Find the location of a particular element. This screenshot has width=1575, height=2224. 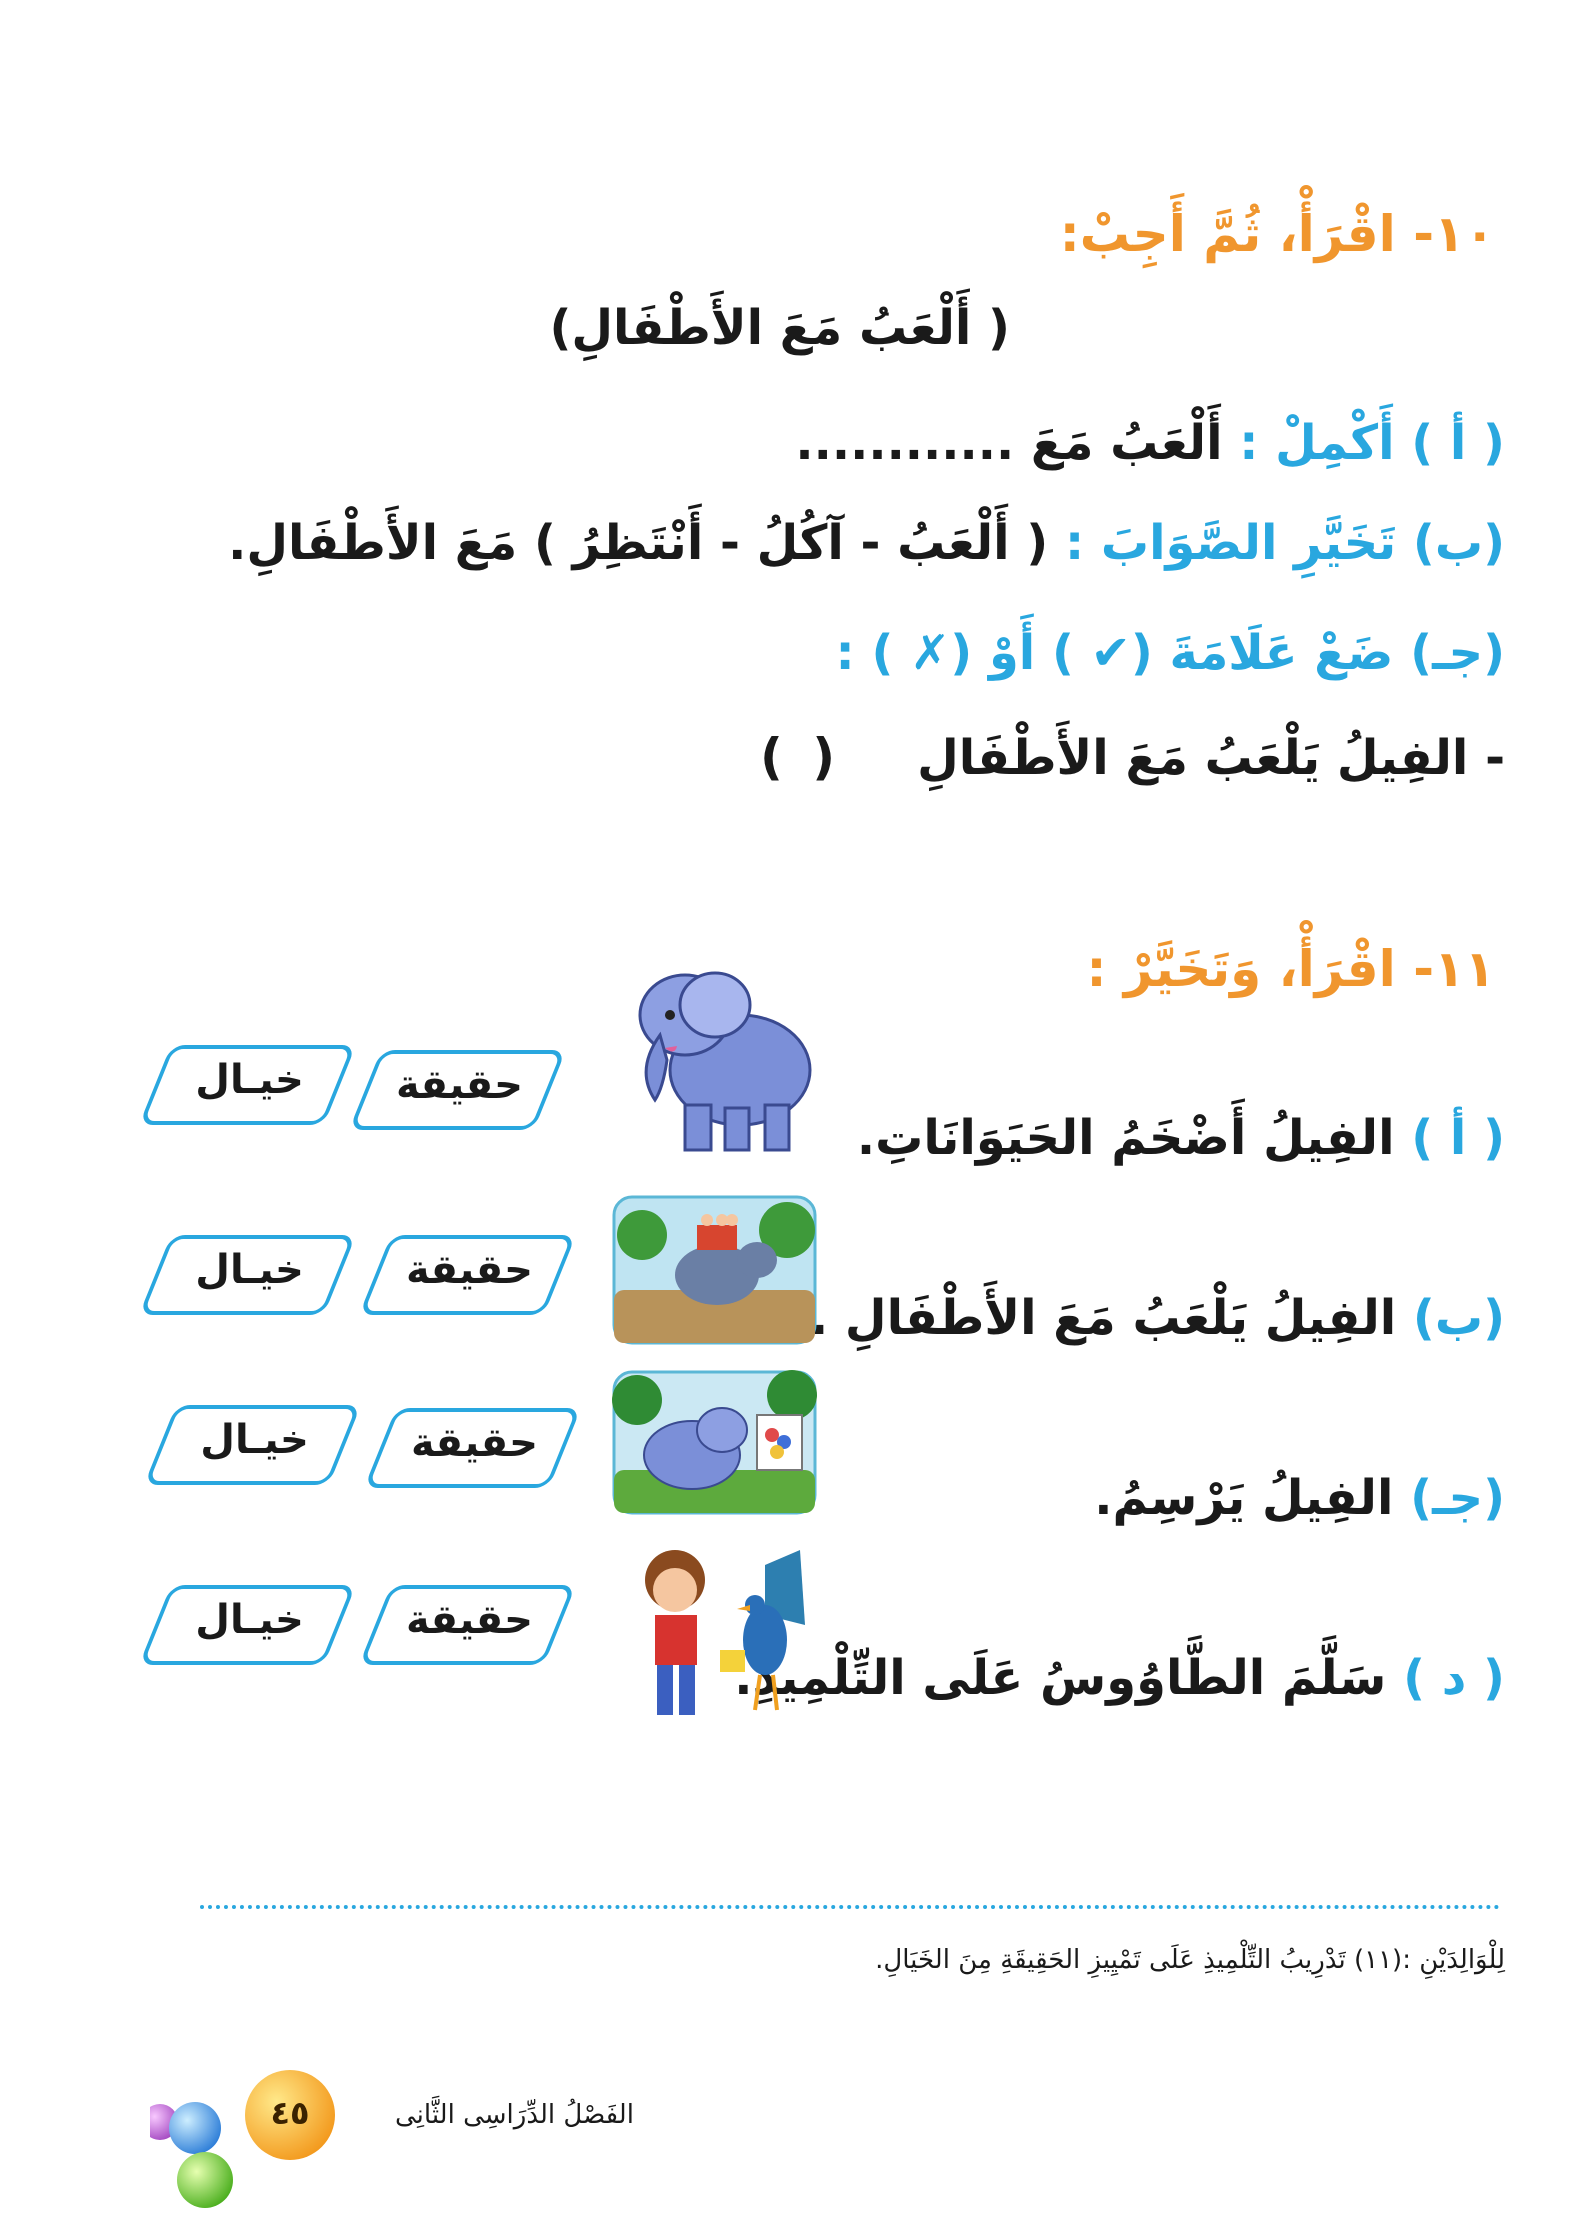

elephant-painting-image is located at coordinates (714, 1442).